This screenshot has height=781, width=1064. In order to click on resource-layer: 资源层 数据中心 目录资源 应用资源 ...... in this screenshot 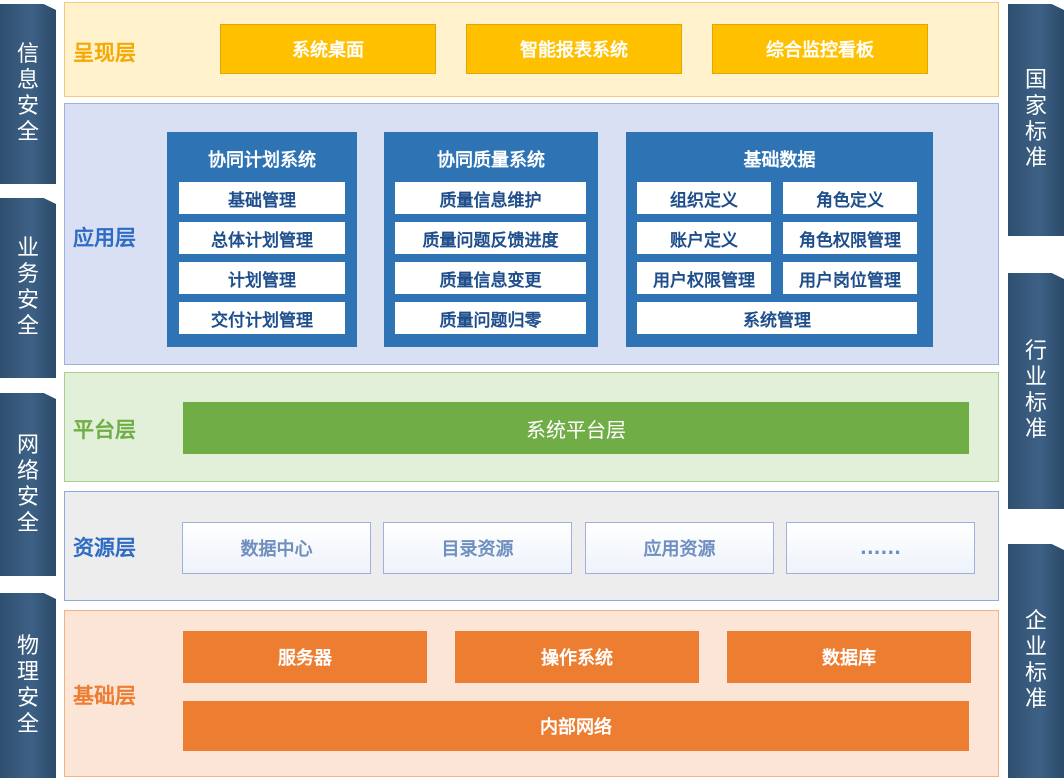, I will do `click(531, 546)`.